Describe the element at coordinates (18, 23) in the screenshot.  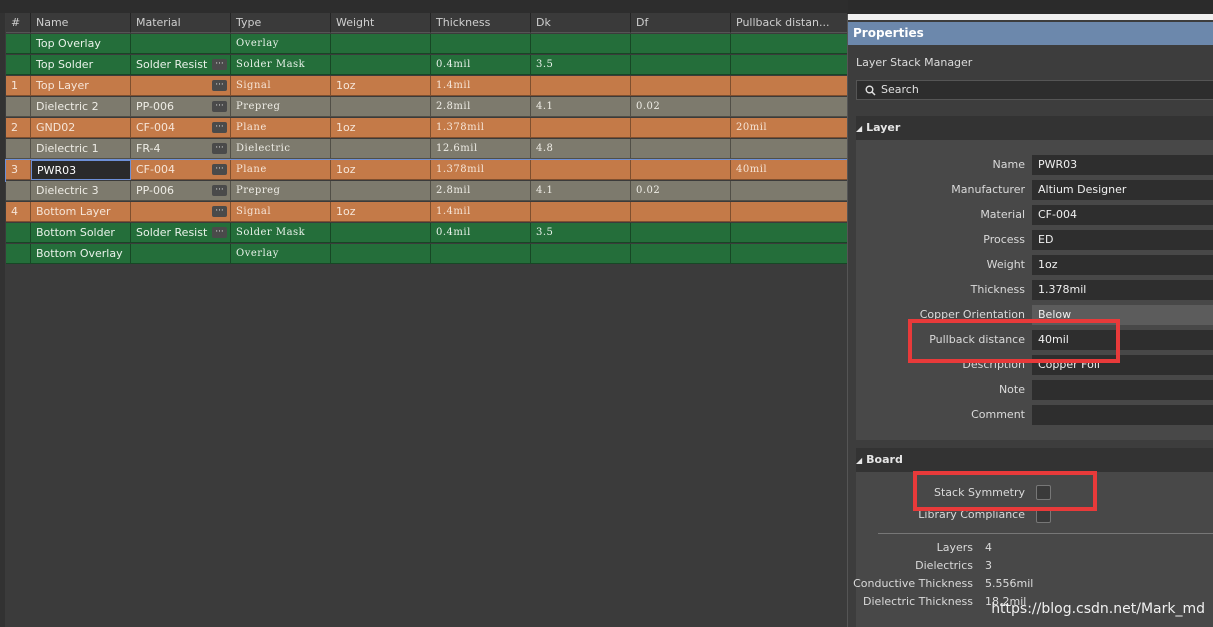
I see `column-header-number: #` at that location.